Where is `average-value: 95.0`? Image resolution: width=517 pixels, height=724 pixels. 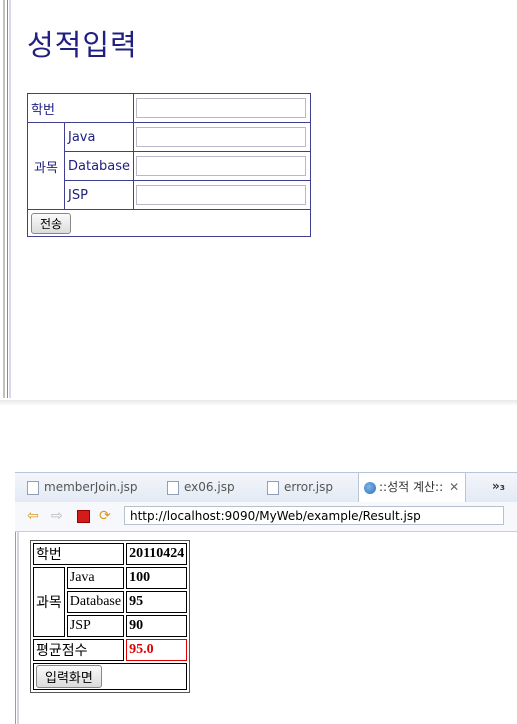
average-value: 95.0 is located at coordinates (157, 650).